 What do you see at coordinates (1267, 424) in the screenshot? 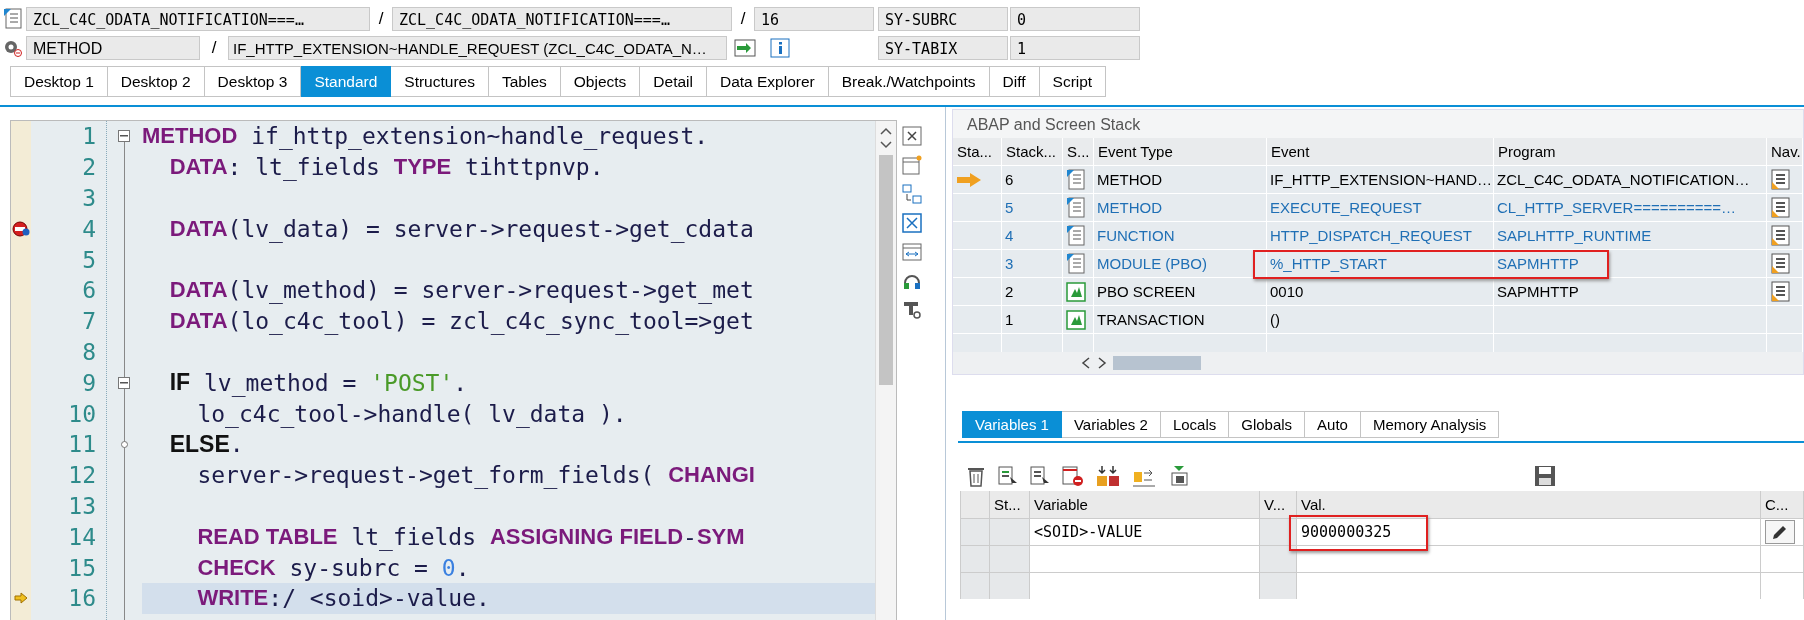
I see `tab: Globals` at bounding box center [1267, 424].